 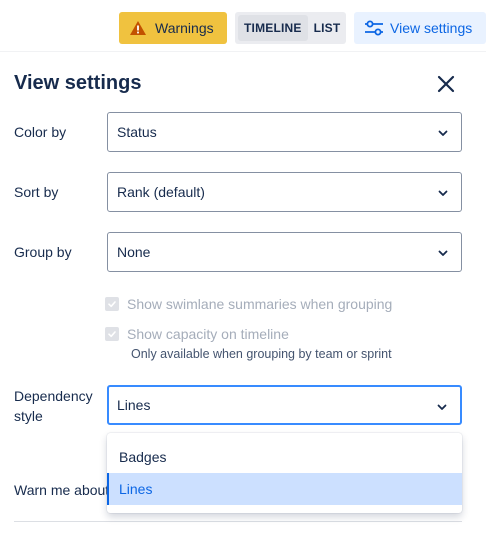 What do you see at coordinates (43, 252) in the screenshot?
I see `group-by-label: Group by` at bounding box center [43, 252].